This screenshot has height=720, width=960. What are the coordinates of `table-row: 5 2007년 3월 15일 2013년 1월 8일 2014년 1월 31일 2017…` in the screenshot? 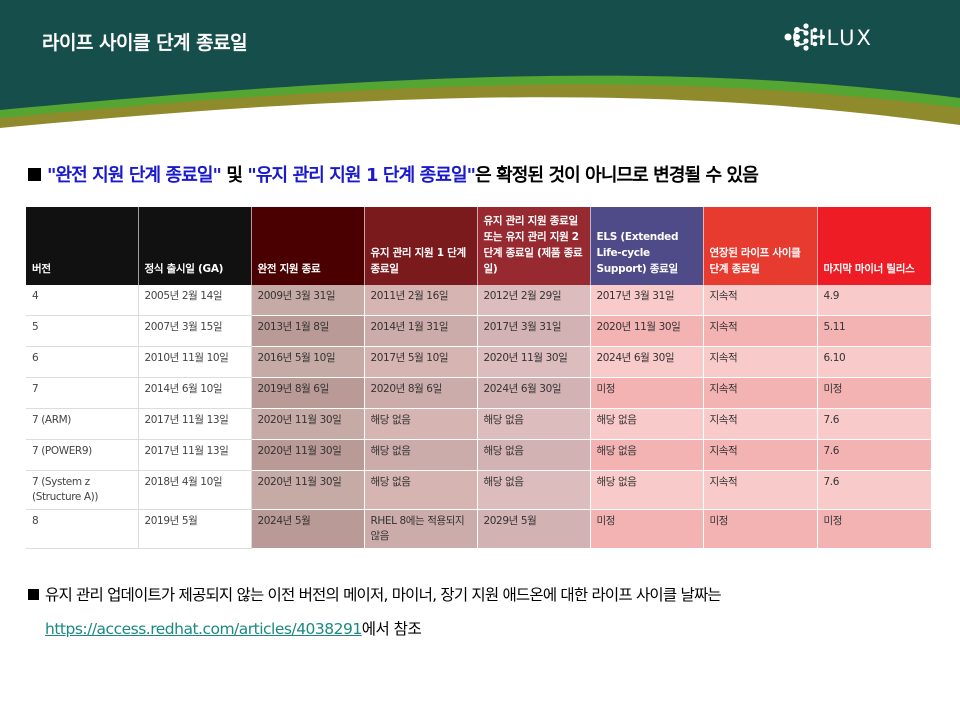 It's located at (479, 331).